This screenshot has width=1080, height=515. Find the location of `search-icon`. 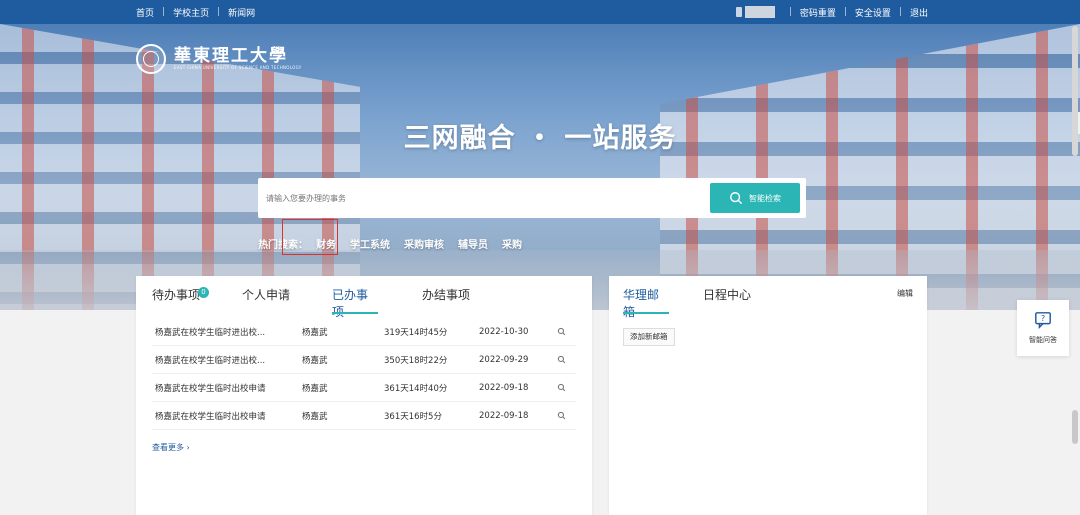

search-icon is located at coordinates (736, 198).